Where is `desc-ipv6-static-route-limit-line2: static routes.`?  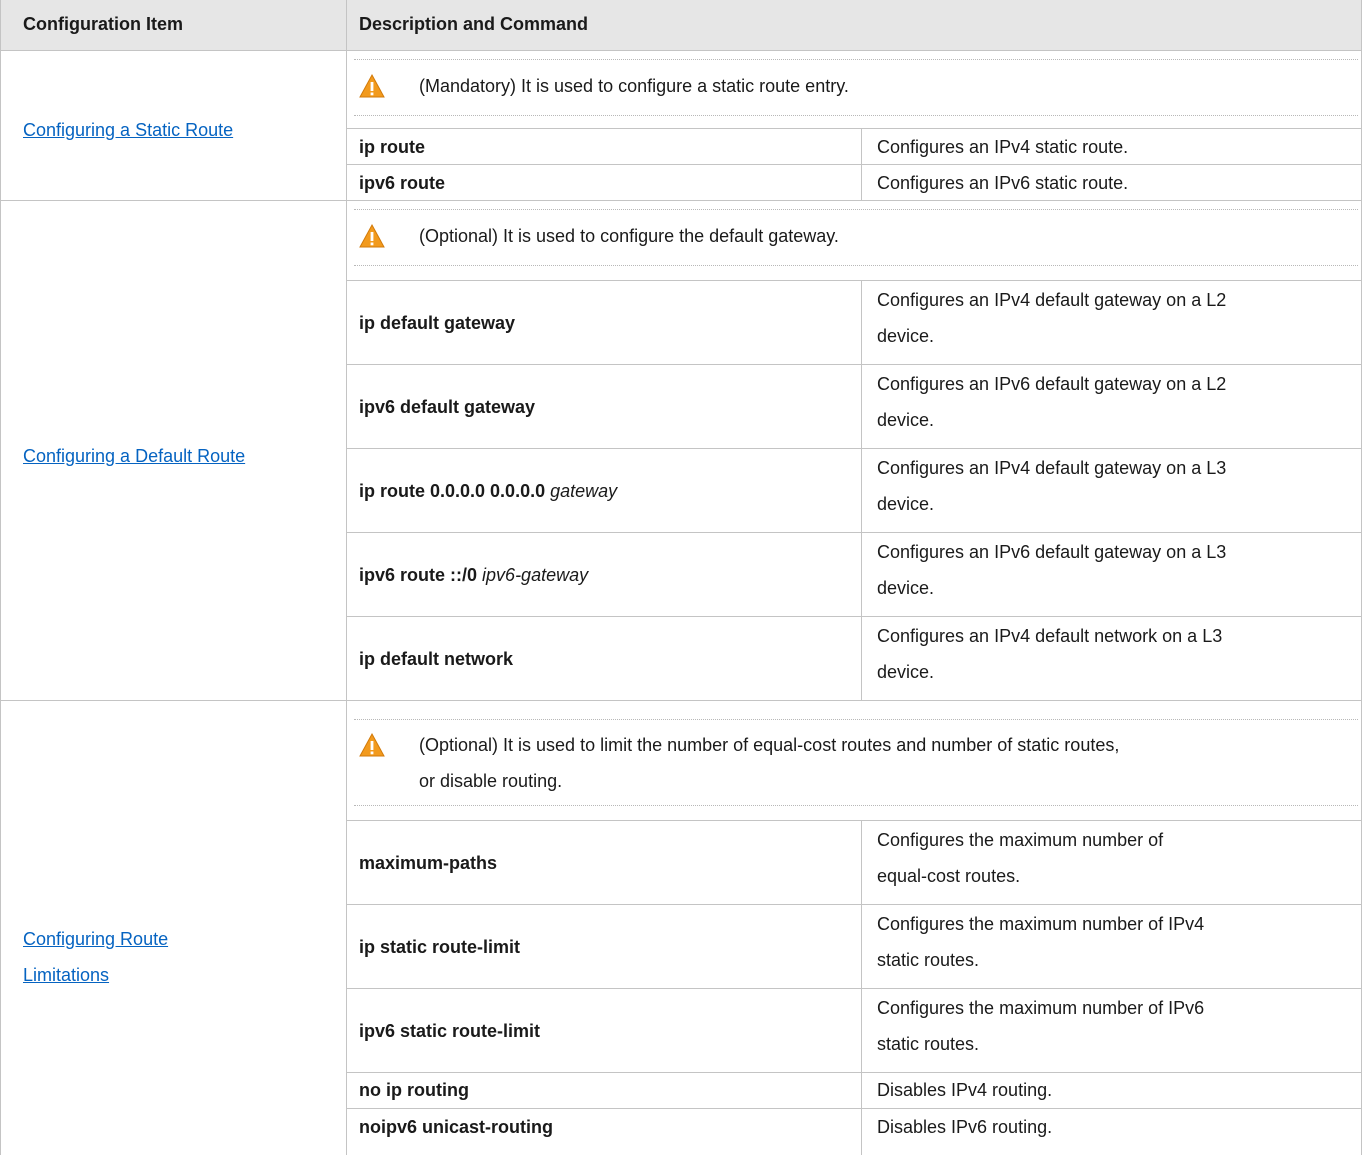 desc-ipv6-static-route-limit-line2: static routes. is located at coordinates (928, 1044).